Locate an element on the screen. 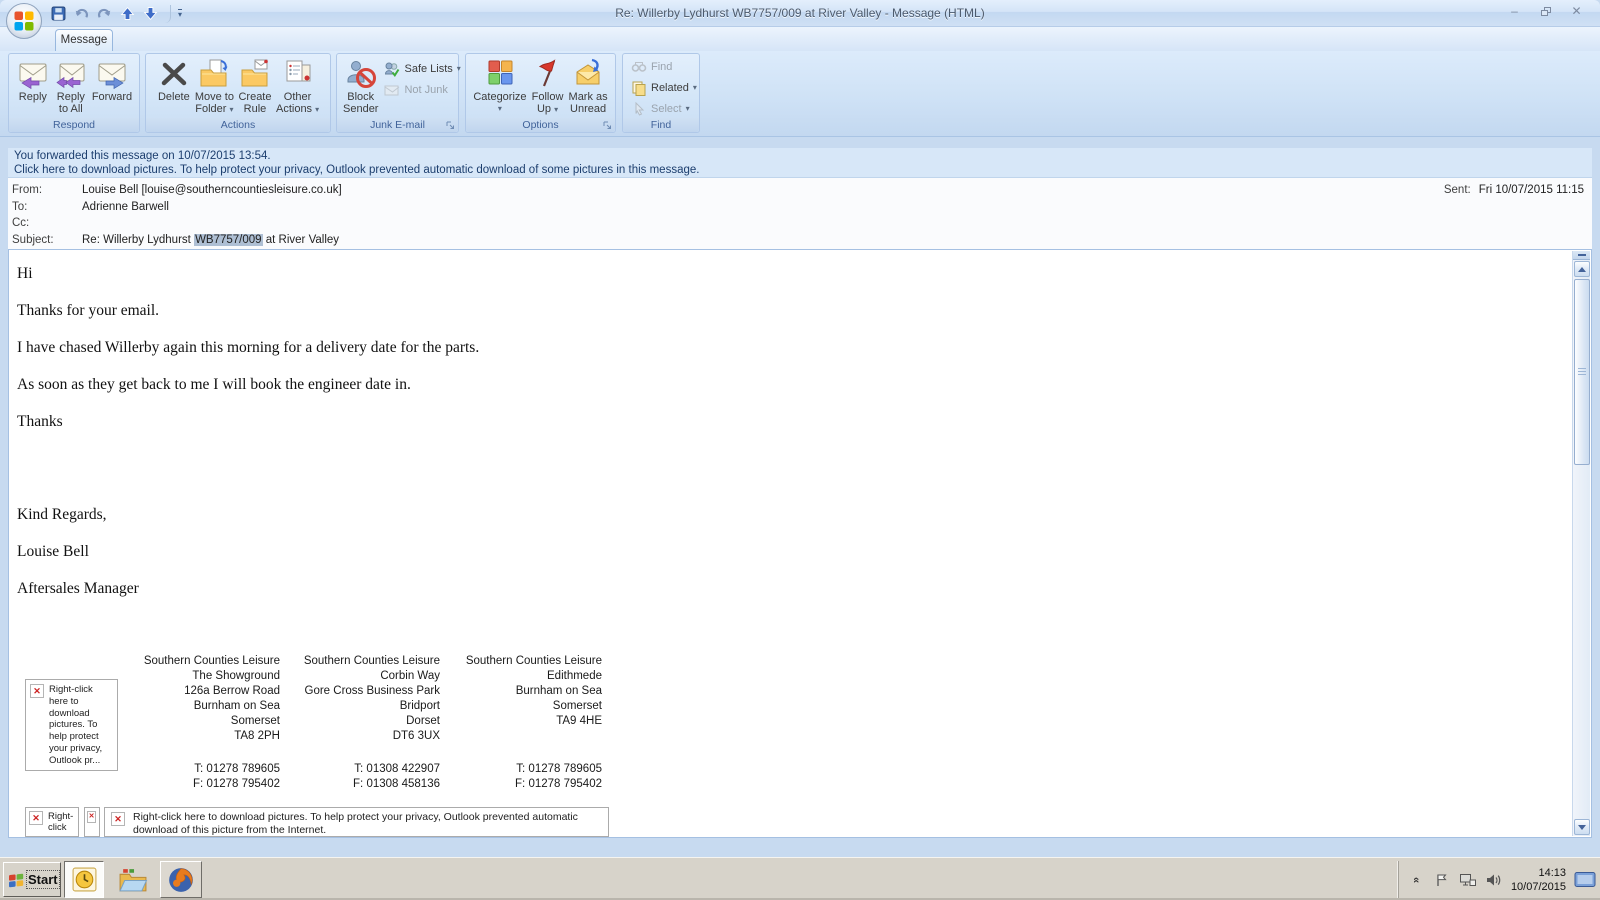  sent-label: Sent: is located at coordinates (1457, 190).